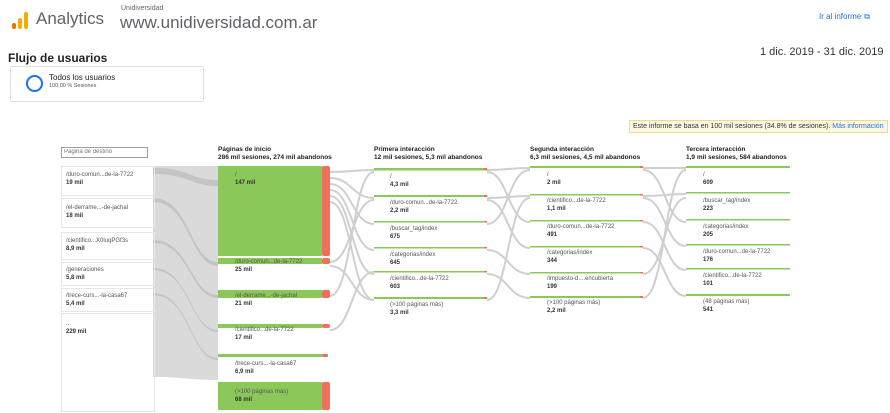 Image resolution: width=890 pixels, height=413 pixels. I want to click on source-connectors, so click(185, 273).